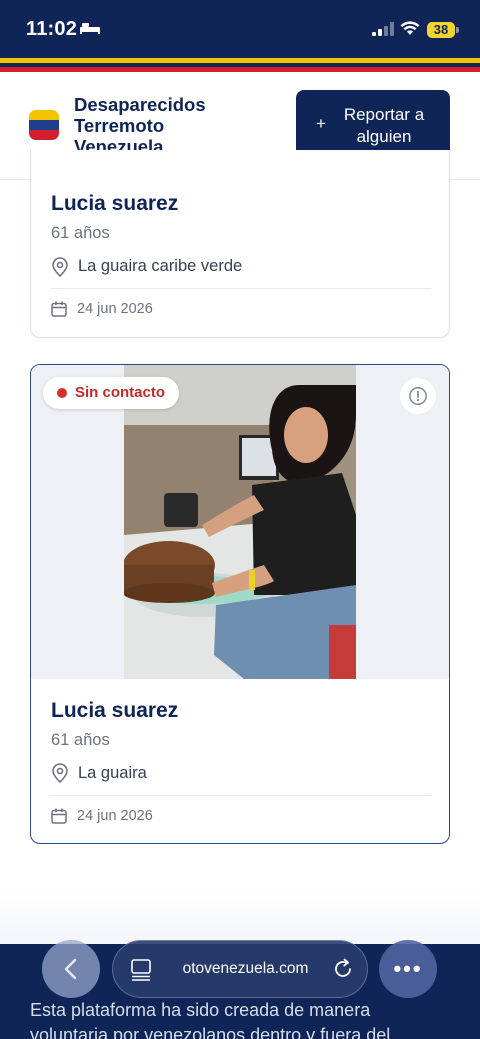  What do you see at coordinates (245, 969) in the screenshot?
I see `browser-url: otovenezuela.com` at bounding box center [245, 969].